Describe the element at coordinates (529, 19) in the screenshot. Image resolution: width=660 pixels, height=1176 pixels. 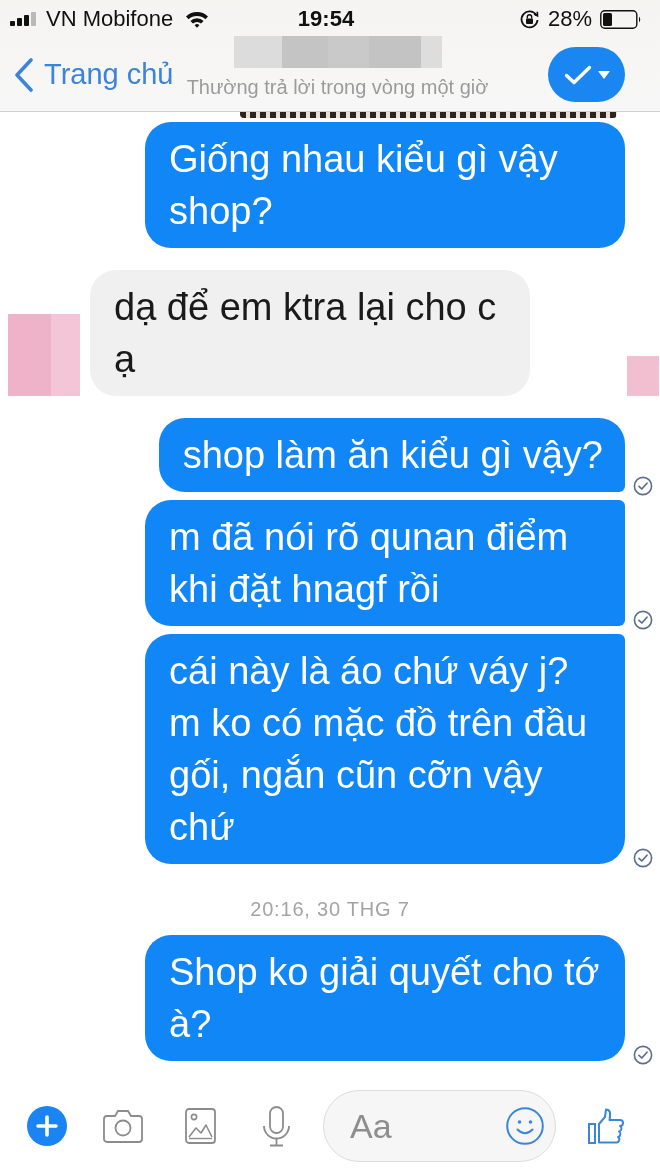
I see `rotation-lock-icon` at that location.